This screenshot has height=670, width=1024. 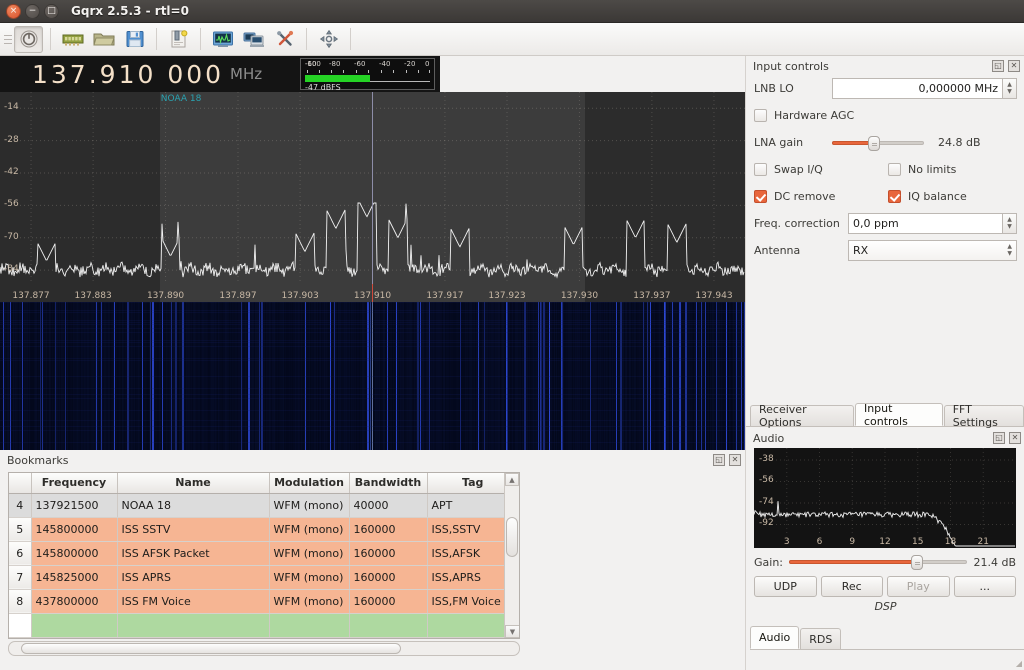 I want to click on bookmarks-vertical-scrollbar: ▲ ▼, so click(x=511, y=555).